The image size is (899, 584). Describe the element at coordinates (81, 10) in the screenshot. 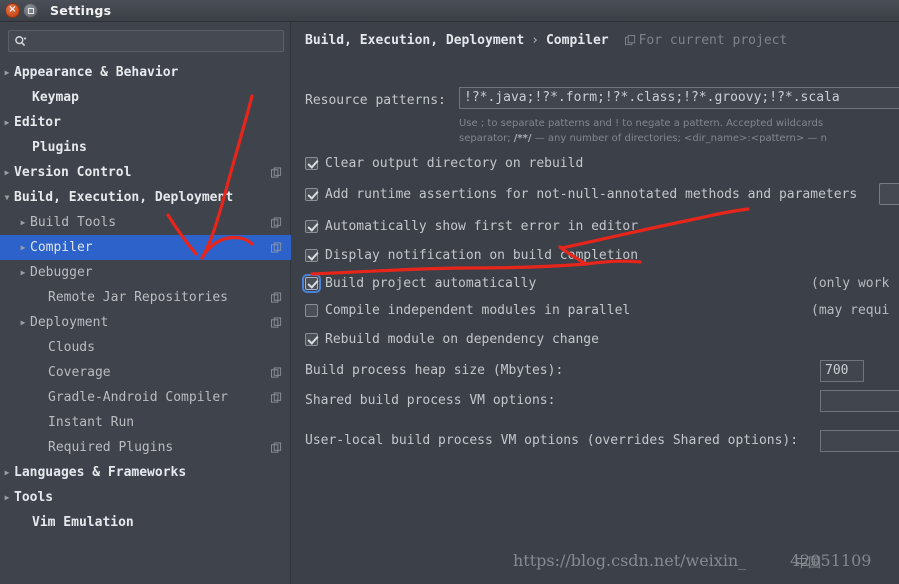

I see `window-title: Settings` at that location.